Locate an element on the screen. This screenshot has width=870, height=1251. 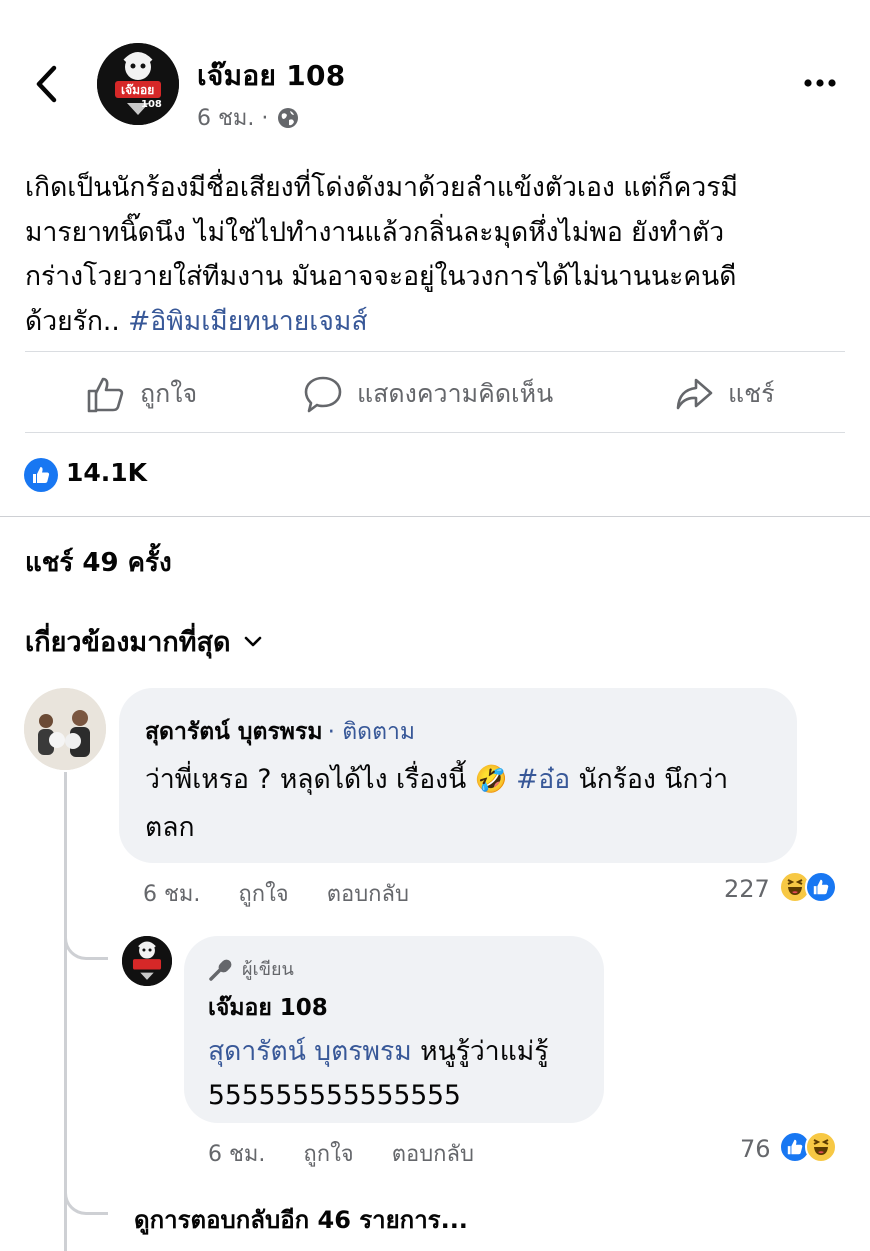
post-time: 6 ชม. · is located at coordinates (232, 117).